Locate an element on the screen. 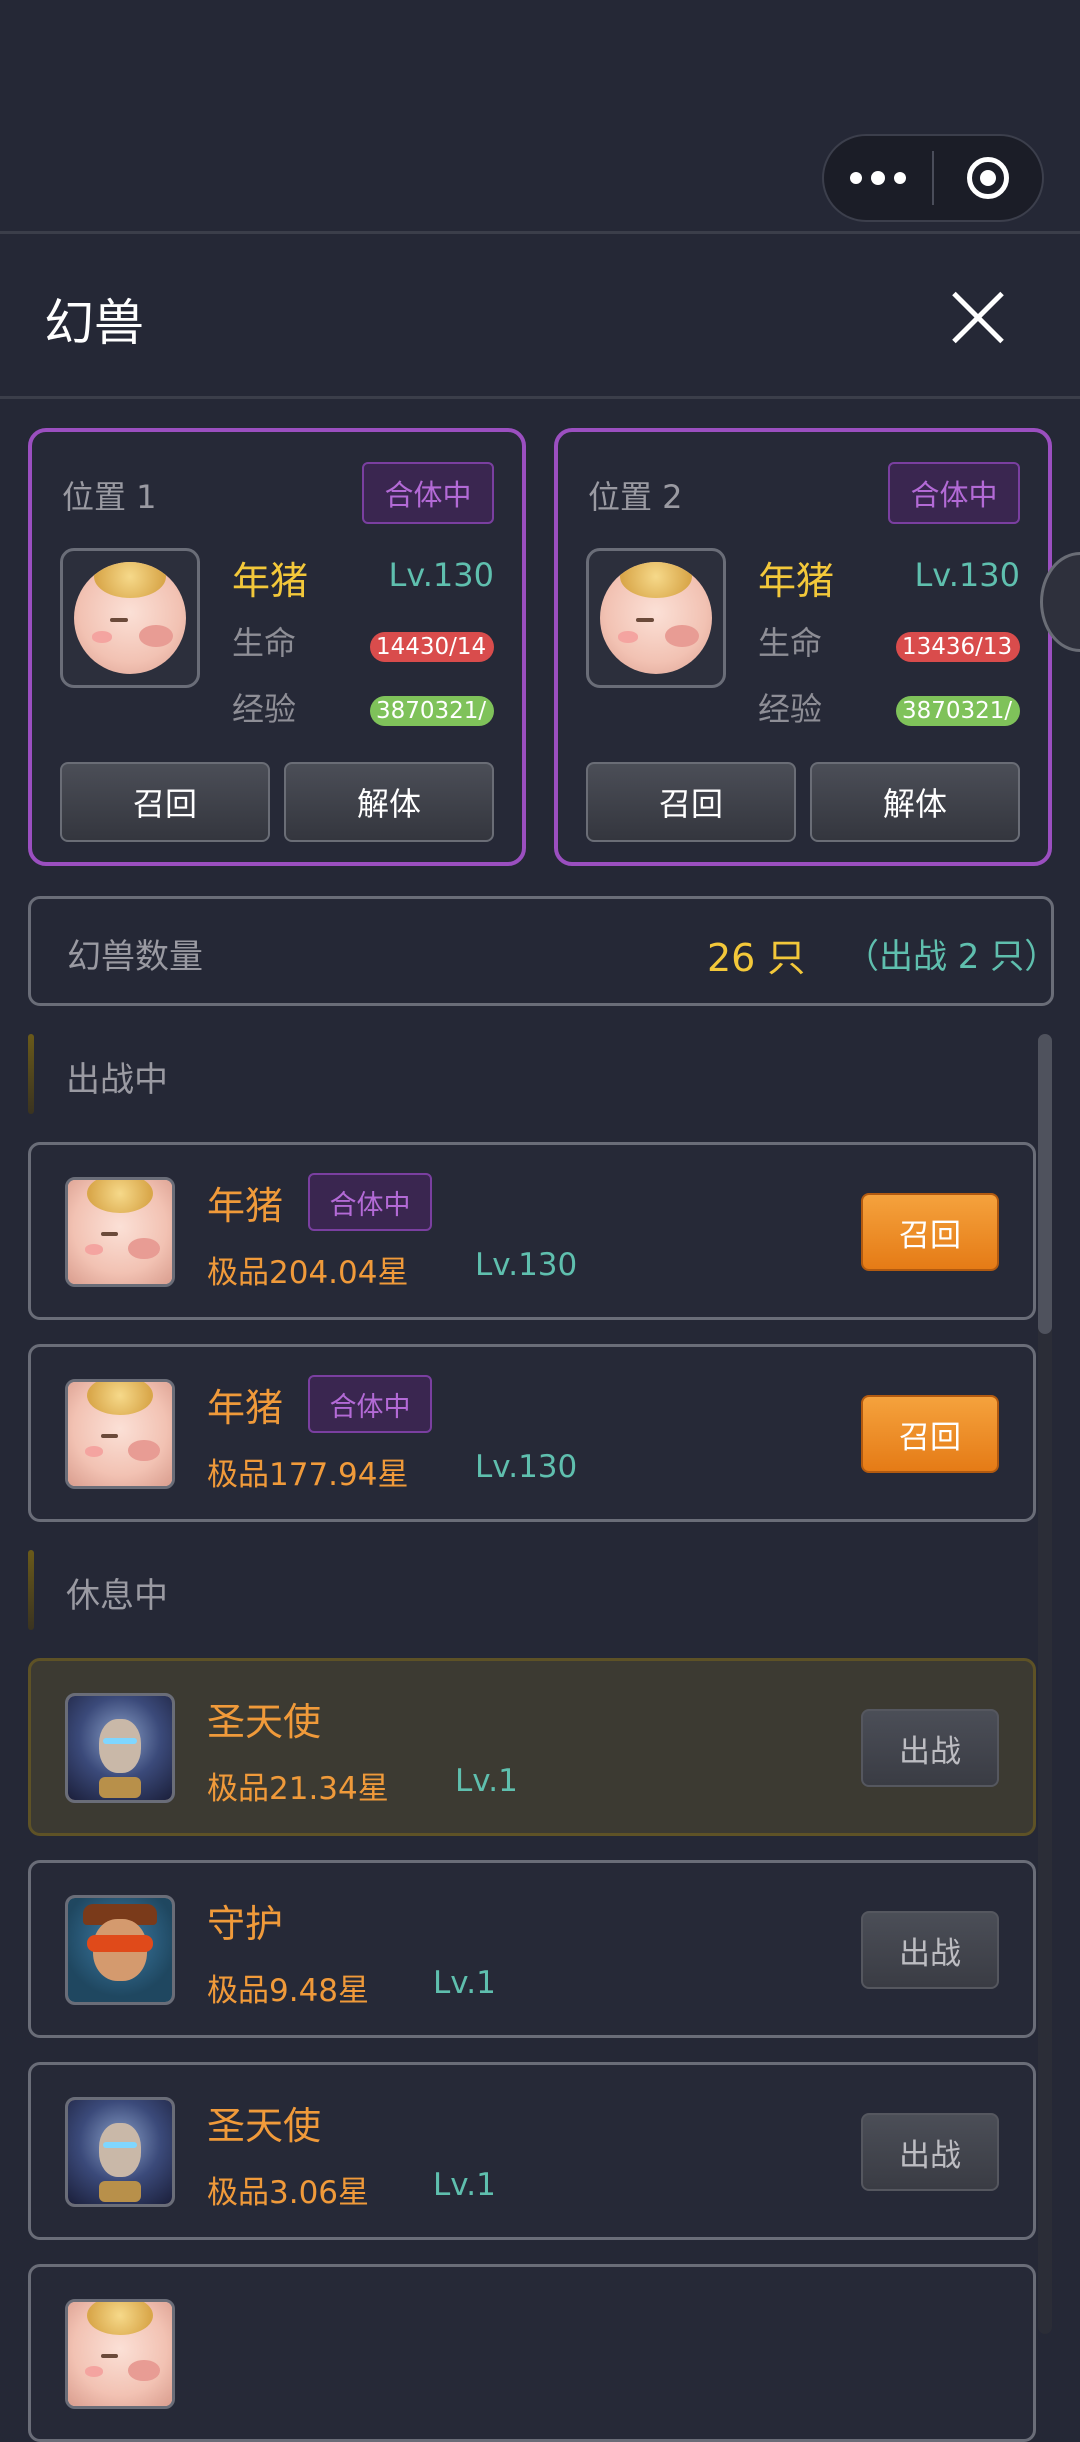 Image resolution: width=1080 pixels, height=2442 pixels. pet-name: 守护 is located at coordinates (245, 1924).